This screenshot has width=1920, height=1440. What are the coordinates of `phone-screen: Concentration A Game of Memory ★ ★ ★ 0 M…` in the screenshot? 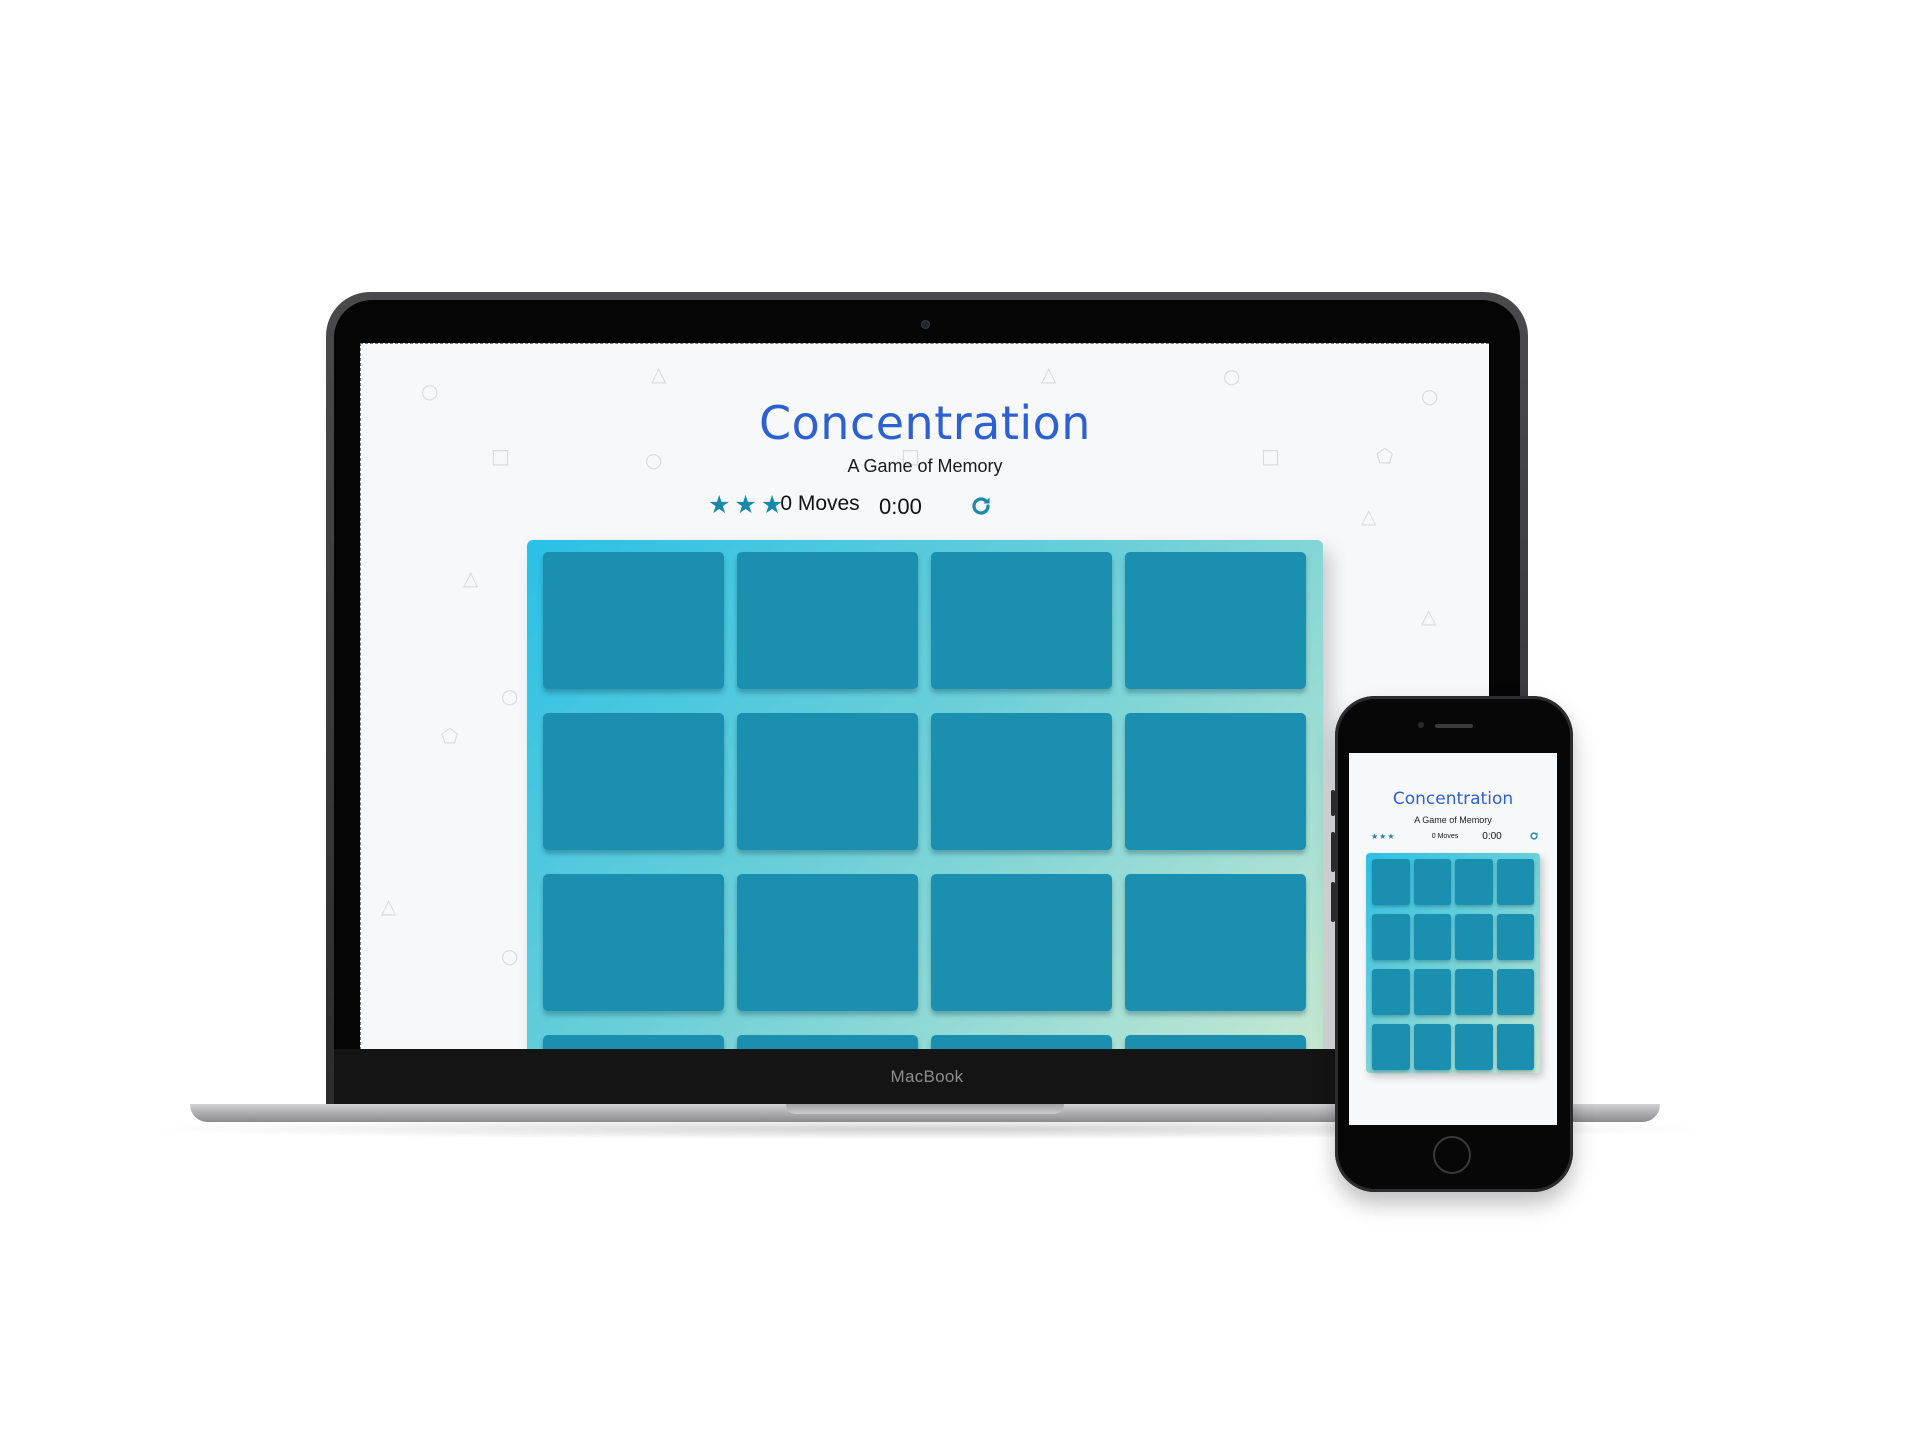 It's located at (1453, 939).